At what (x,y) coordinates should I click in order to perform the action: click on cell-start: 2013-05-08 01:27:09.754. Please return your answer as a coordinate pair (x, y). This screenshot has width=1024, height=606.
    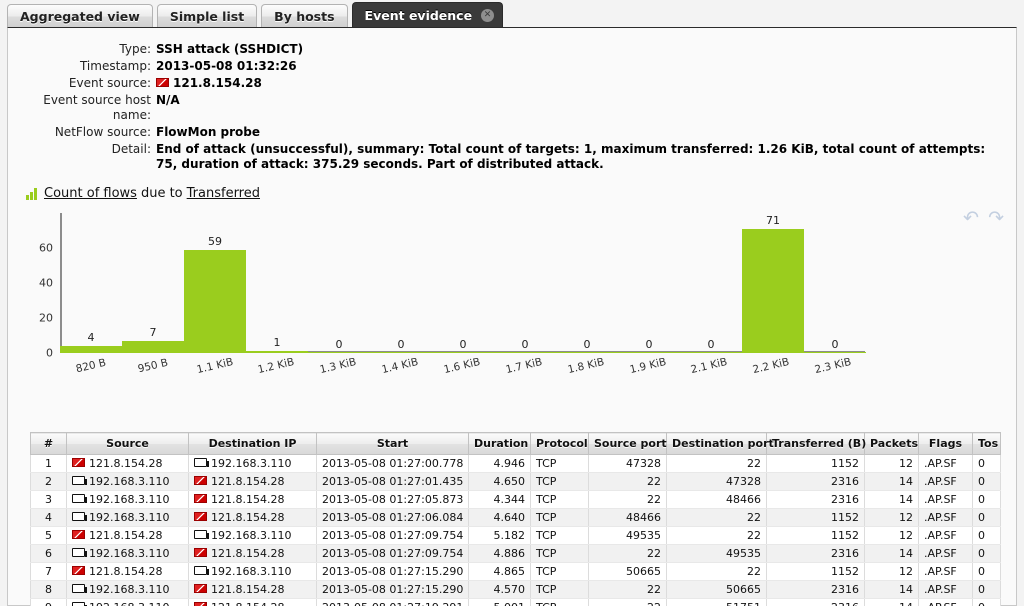
    Looking at the image, I should click on (392, 553).